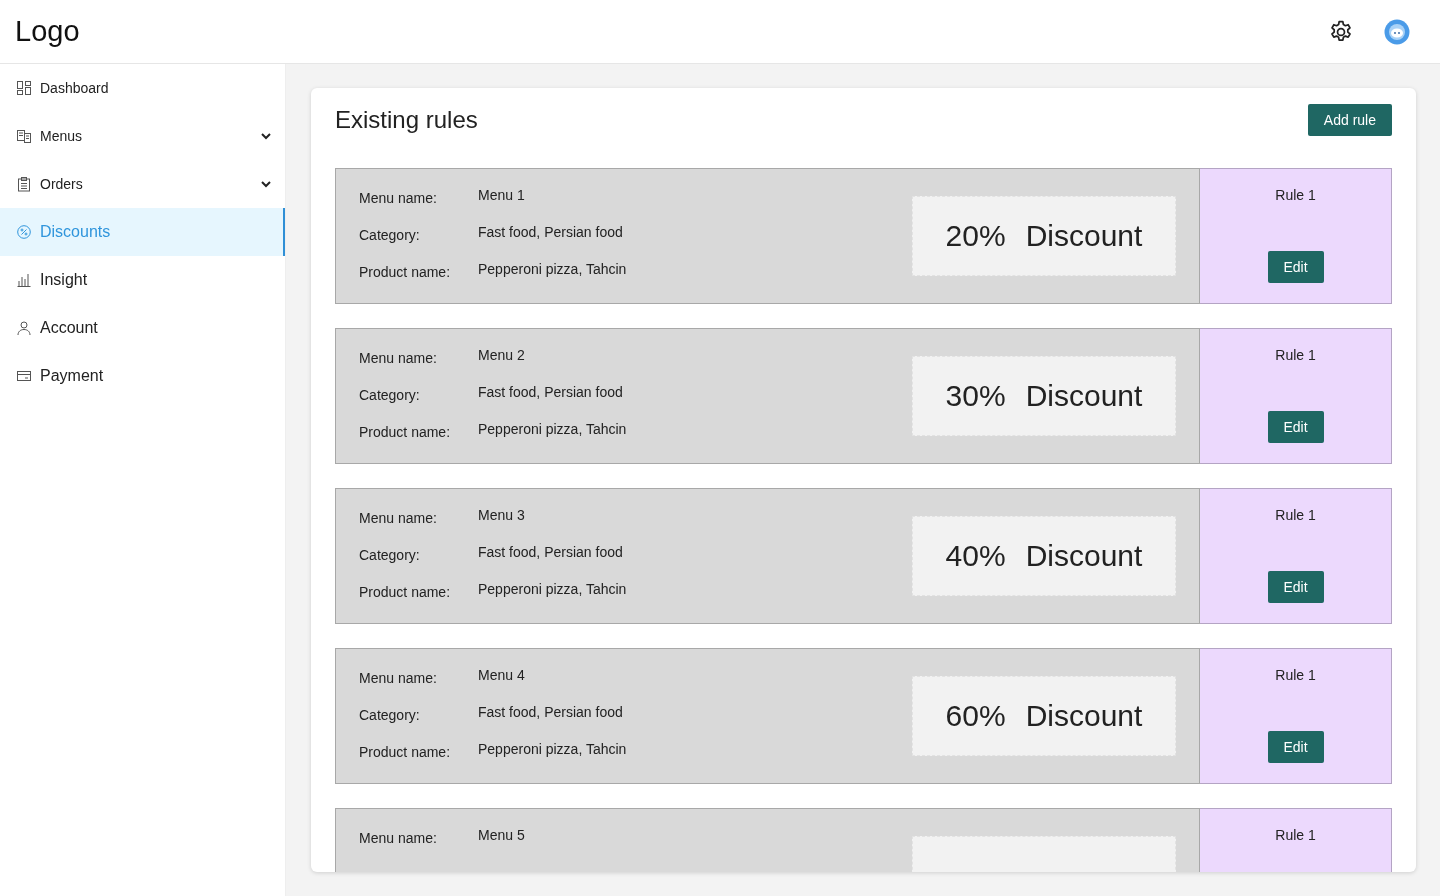  I want to click on sidebar-item: Insight, so click(142, 280).